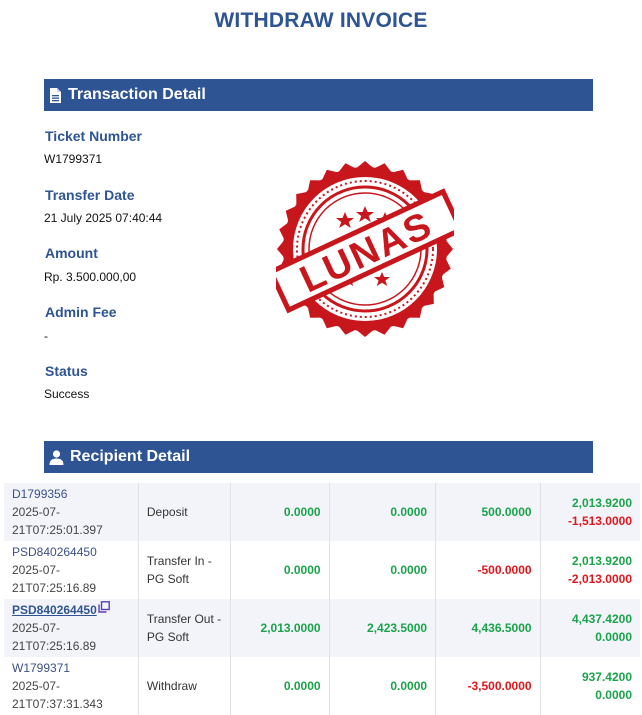 This screenshot has width=642, height=715. I want to click on transfer-date-label: Transfer Date, so click(90, 195).